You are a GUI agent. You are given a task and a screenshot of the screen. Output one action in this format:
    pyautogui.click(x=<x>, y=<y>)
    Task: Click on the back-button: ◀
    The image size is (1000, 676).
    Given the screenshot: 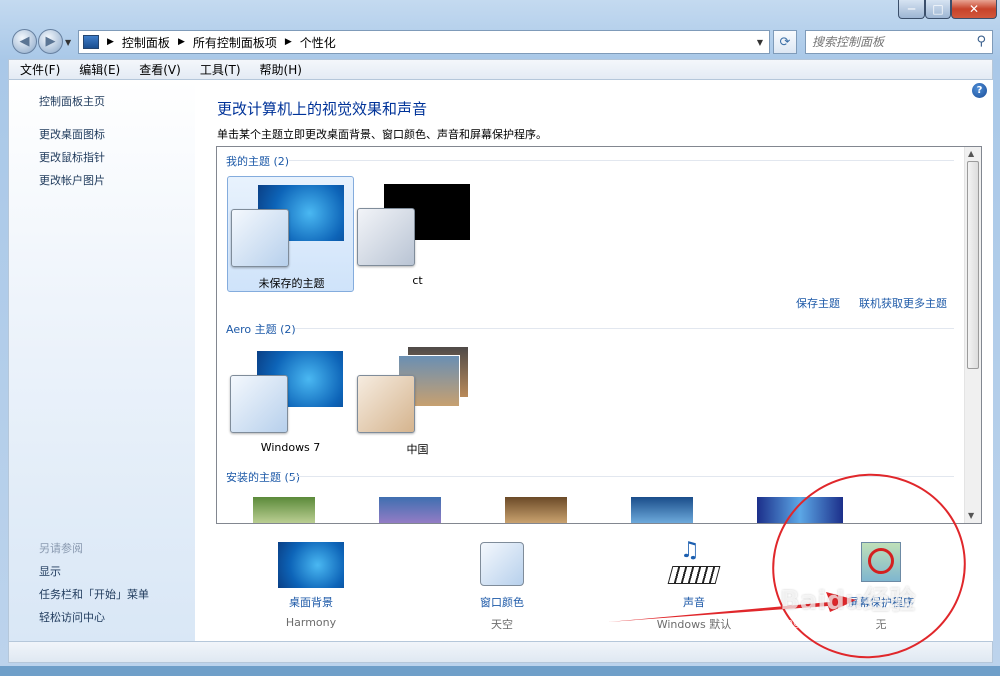 What is the action you would take?
    pyautogui.click(x=24, y=41)
    